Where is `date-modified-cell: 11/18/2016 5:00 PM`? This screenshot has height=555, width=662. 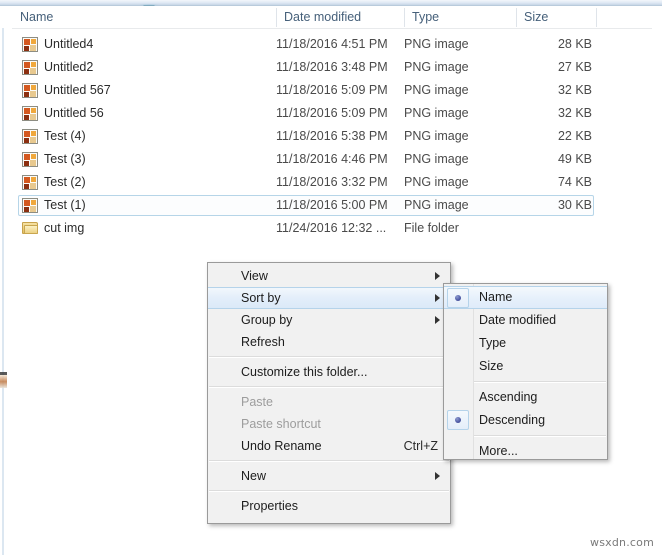 date-modified-cell: 11/18/2016 5:00 PM is located at coordinates (332, 205).